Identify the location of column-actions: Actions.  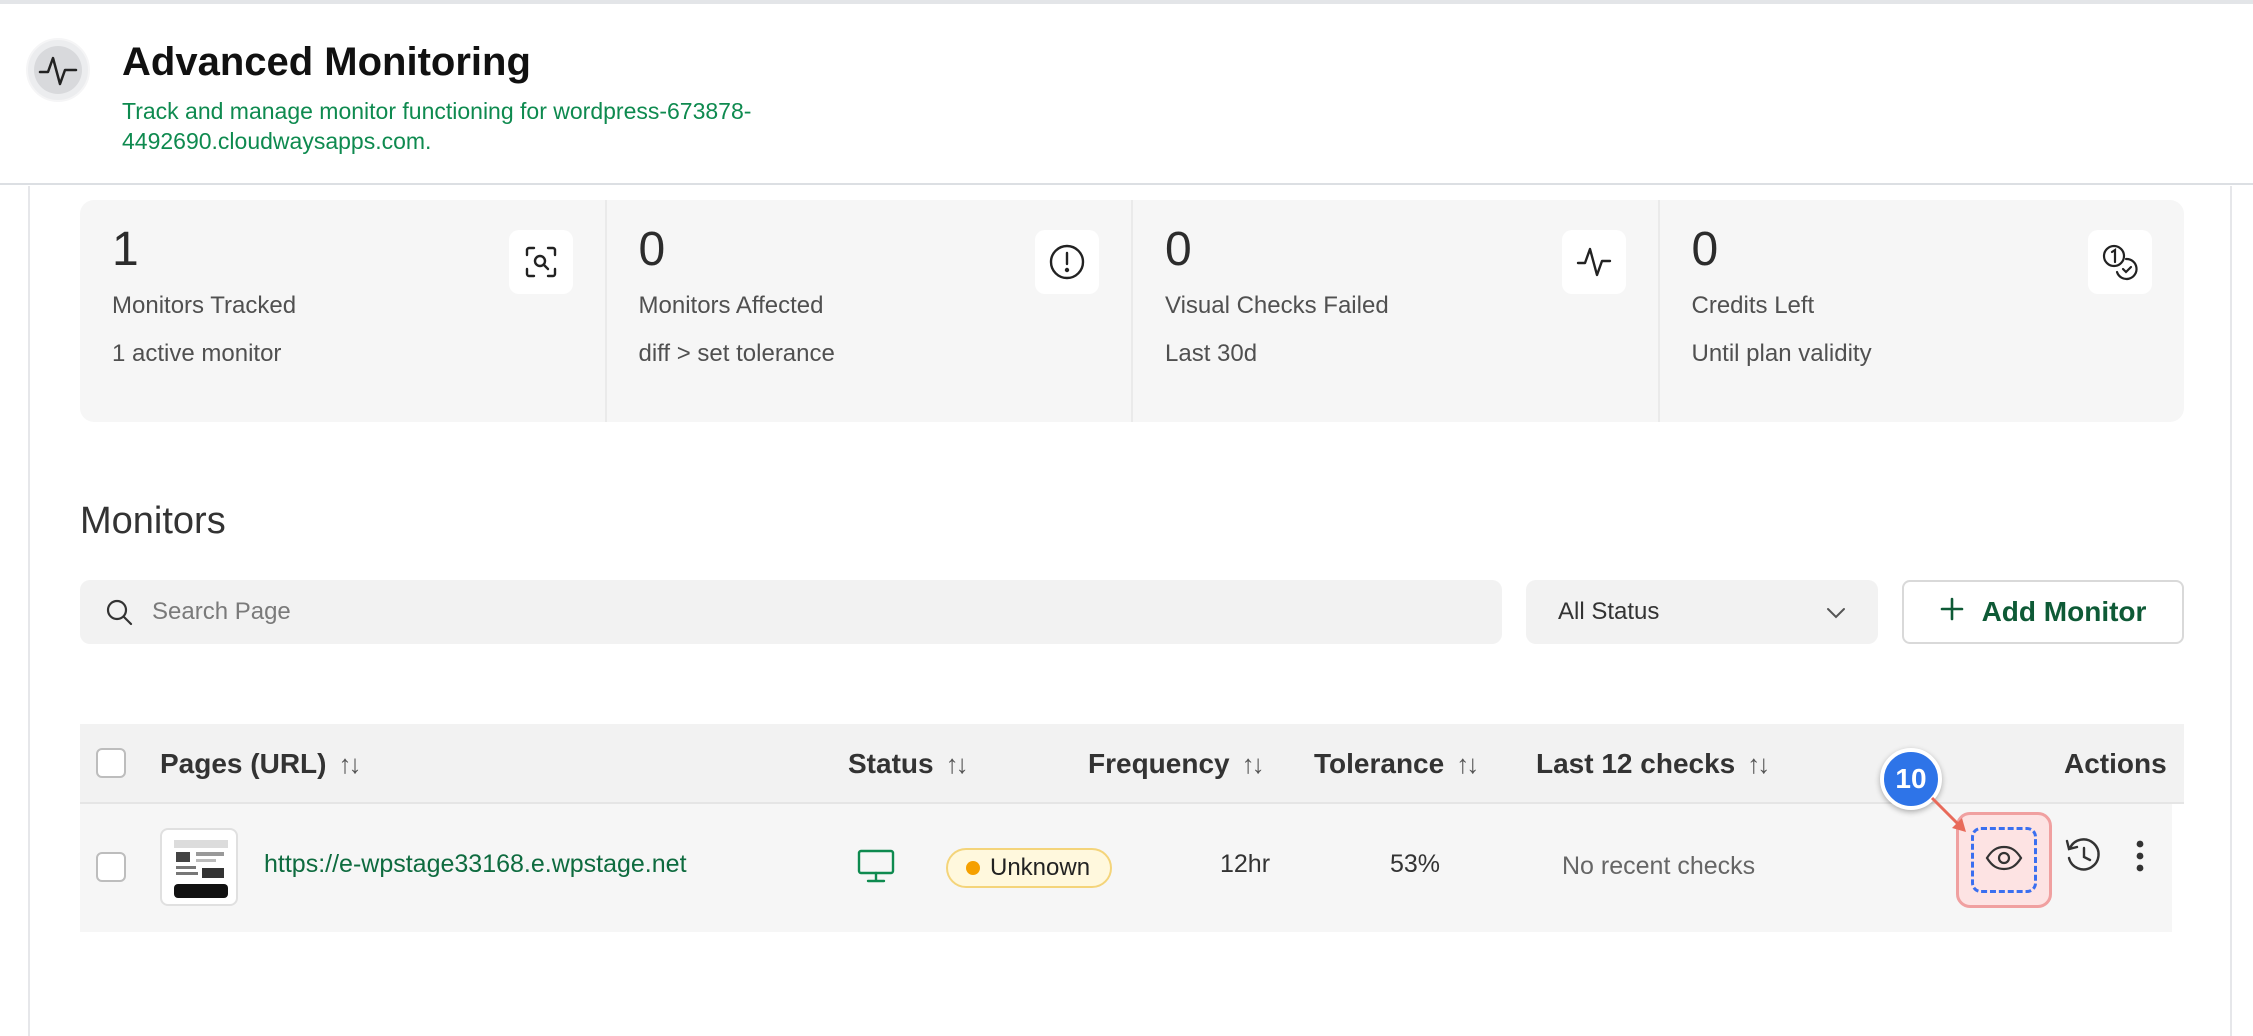
(2115, 764).